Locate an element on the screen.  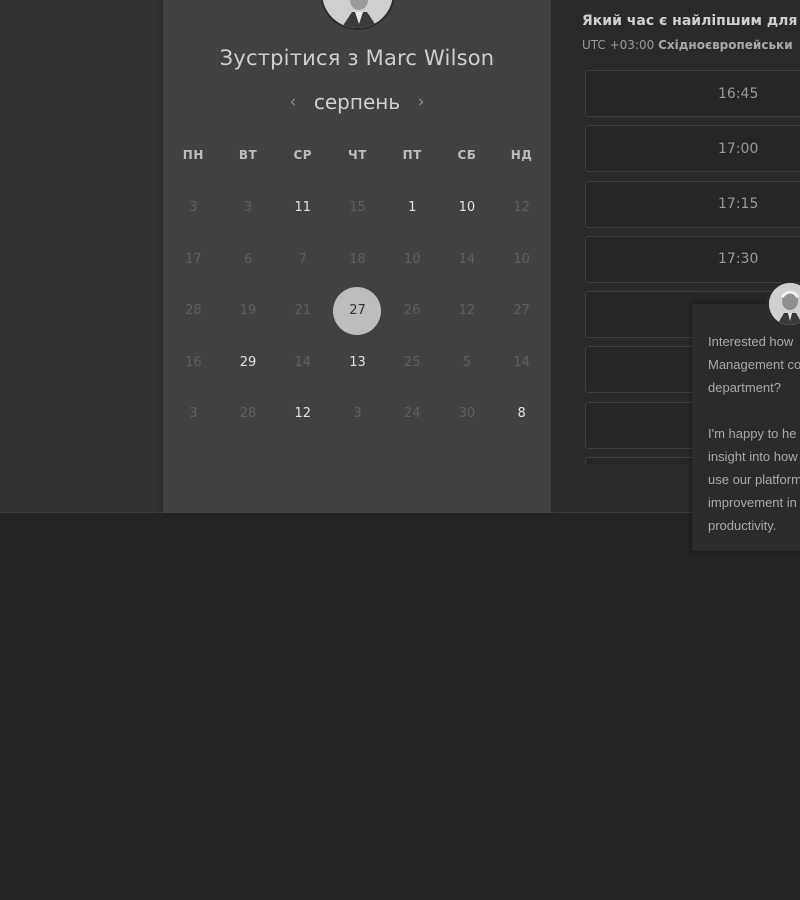
weekday-header: ПН ВТ СР ЧТ ПТ СБ НД is located at coordinates (357, 155).